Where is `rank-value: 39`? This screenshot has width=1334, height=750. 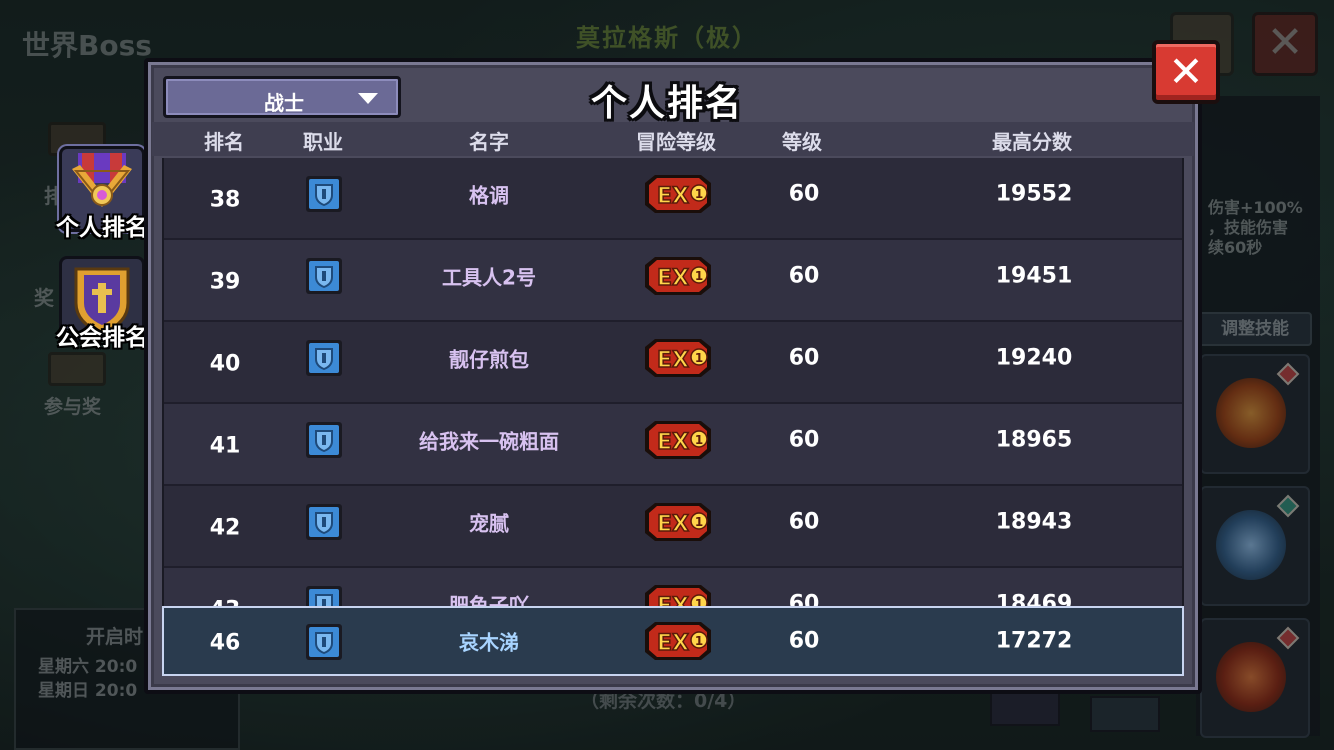 rank-value: 39 is located at coordinates (225, 282).